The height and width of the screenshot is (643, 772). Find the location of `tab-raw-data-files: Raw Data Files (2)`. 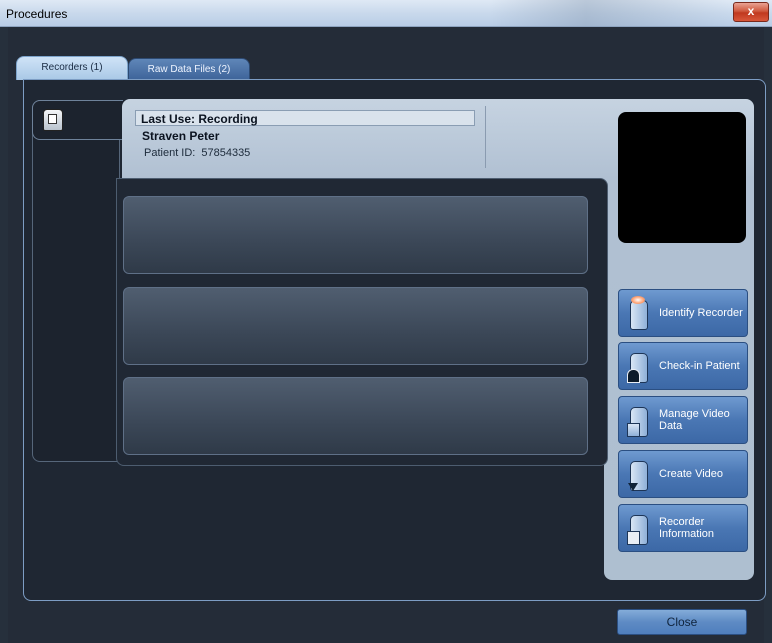

tab-raw-data-files: Raw Data Files (2) is located at coordinates (189, 69).